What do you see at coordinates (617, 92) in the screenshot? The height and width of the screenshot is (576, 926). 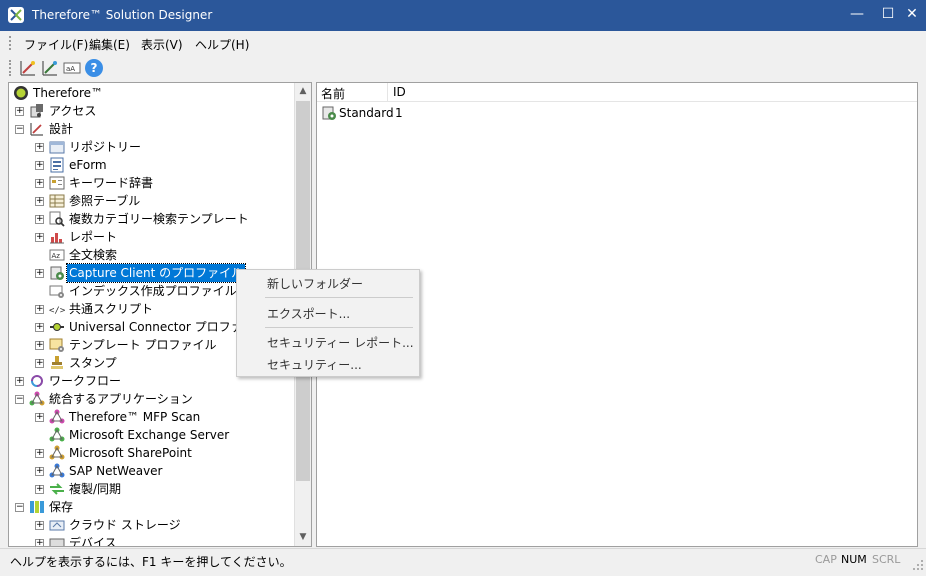 I see `list-header: 名前 ID` at bounding box center [617, 92].